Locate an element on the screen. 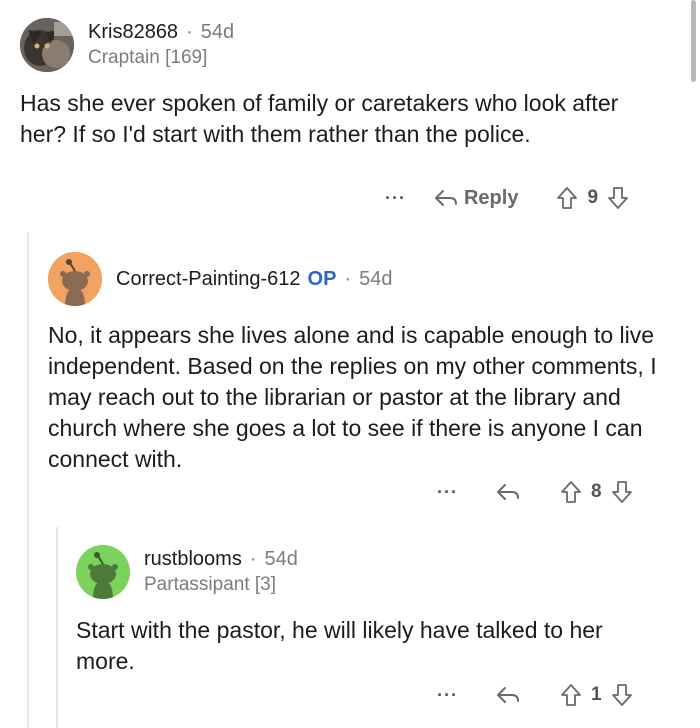 Image resolution: width=700 pixels, height=728 pixels. comment-actions: ··· Reply 9 is located at coordinates (507, 198).